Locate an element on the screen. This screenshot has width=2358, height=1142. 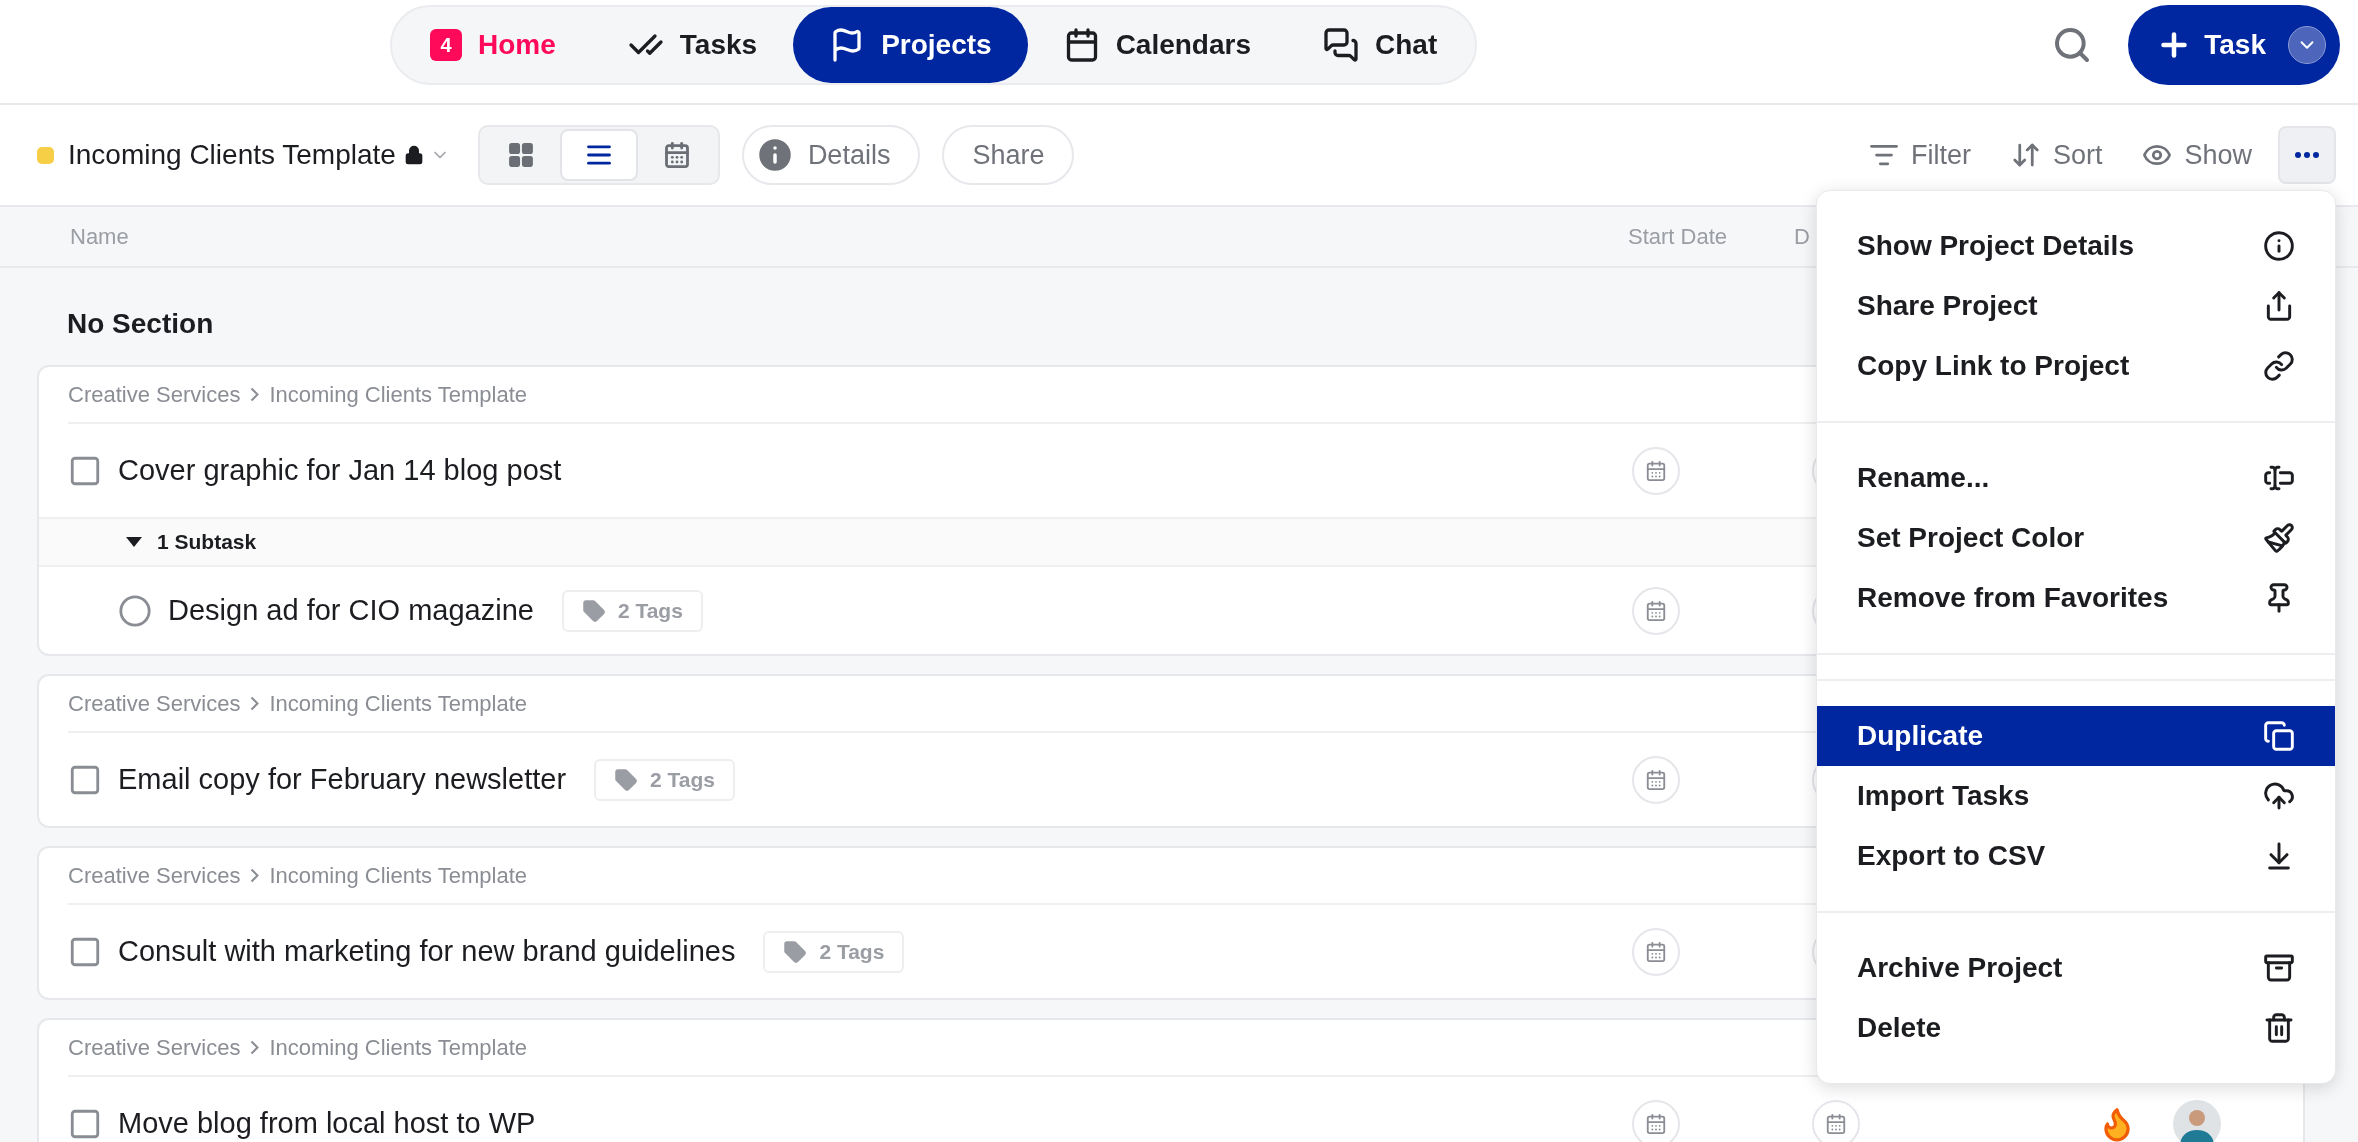
nav-tab: Chat is located at coordinates (1380, 45).